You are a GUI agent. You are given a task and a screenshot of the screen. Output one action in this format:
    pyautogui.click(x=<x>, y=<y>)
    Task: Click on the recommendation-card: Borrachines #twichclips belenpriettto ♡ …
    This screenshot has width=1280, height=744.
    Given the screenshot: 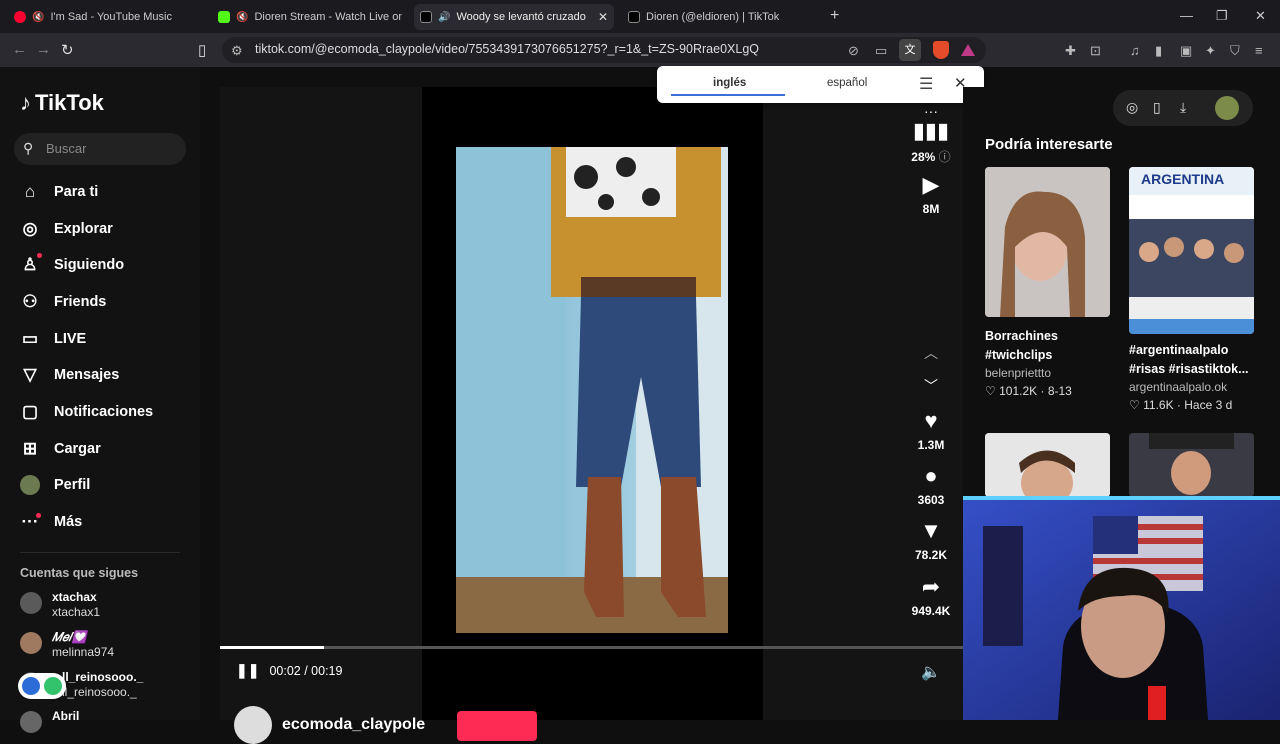 What is the action you would take?
    pyautogui.click(x=1047, y=282)
    